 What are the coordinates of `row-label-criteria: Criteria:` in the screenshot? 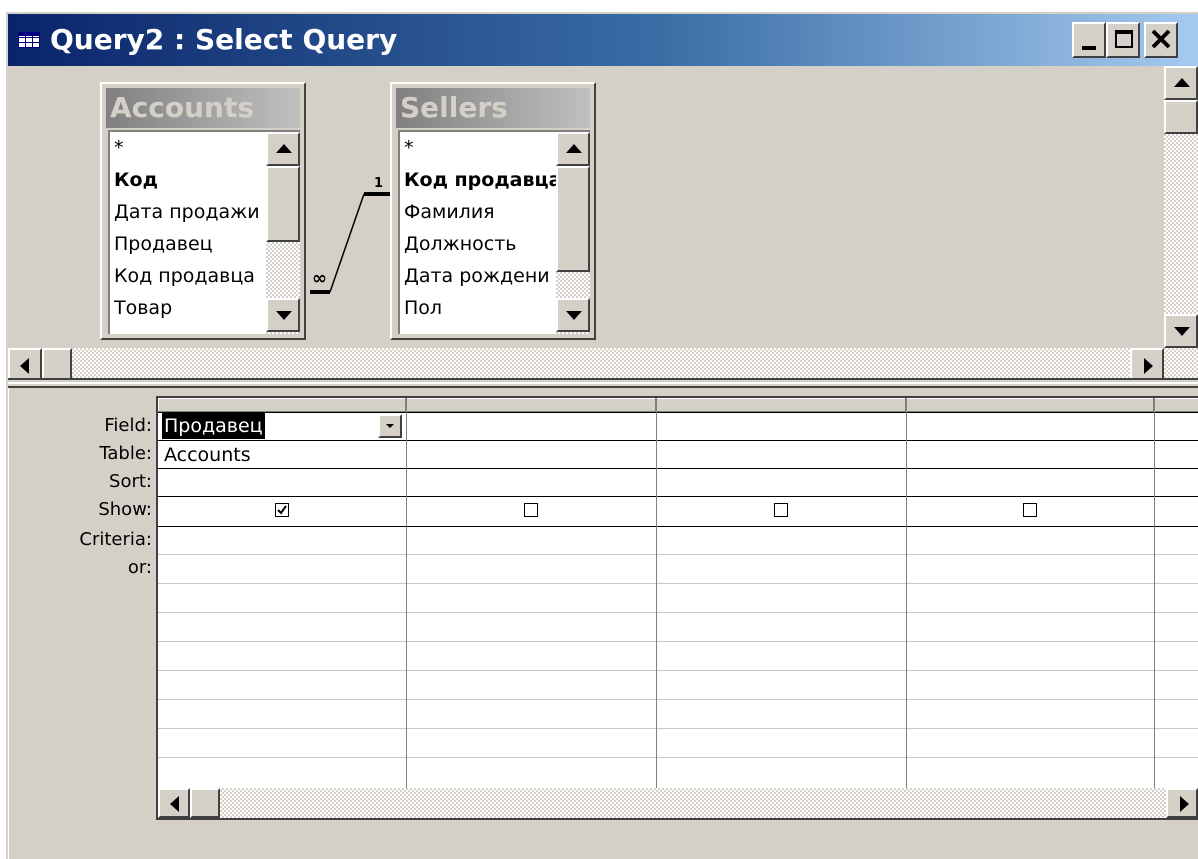 It's located at (115, 539).